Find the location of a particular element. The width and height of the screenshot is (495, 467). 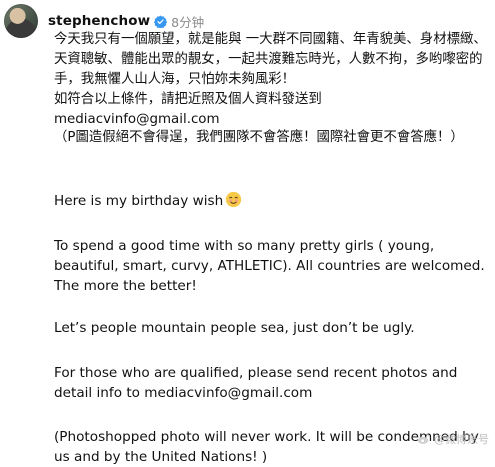

post-time: 8分钟 is located at coordinates (188, 22).